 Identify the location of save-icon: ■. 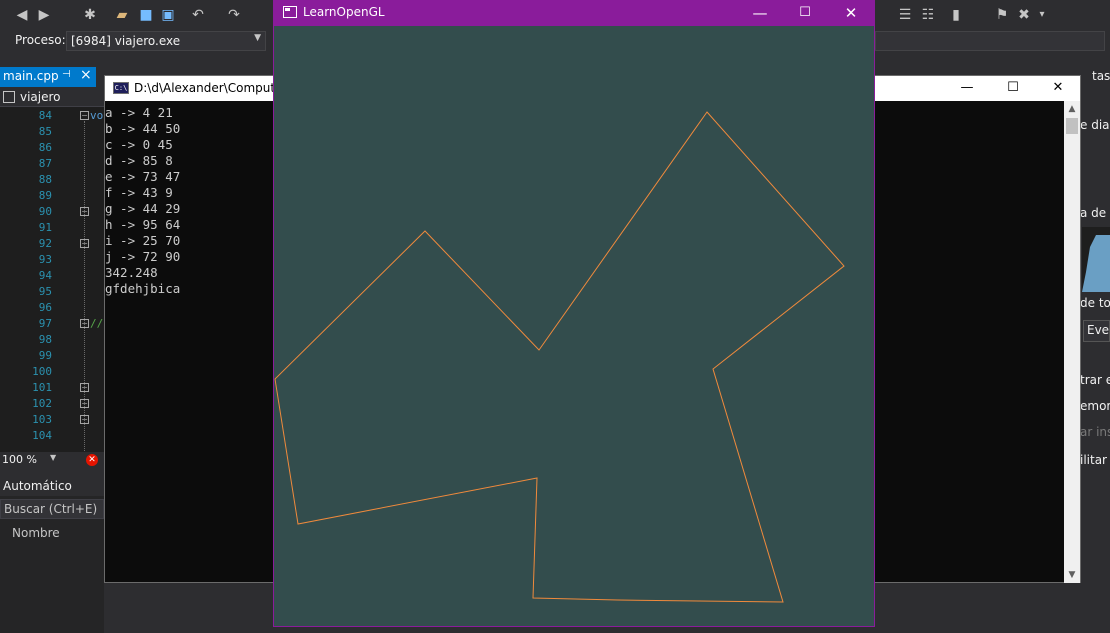
(146, 15).